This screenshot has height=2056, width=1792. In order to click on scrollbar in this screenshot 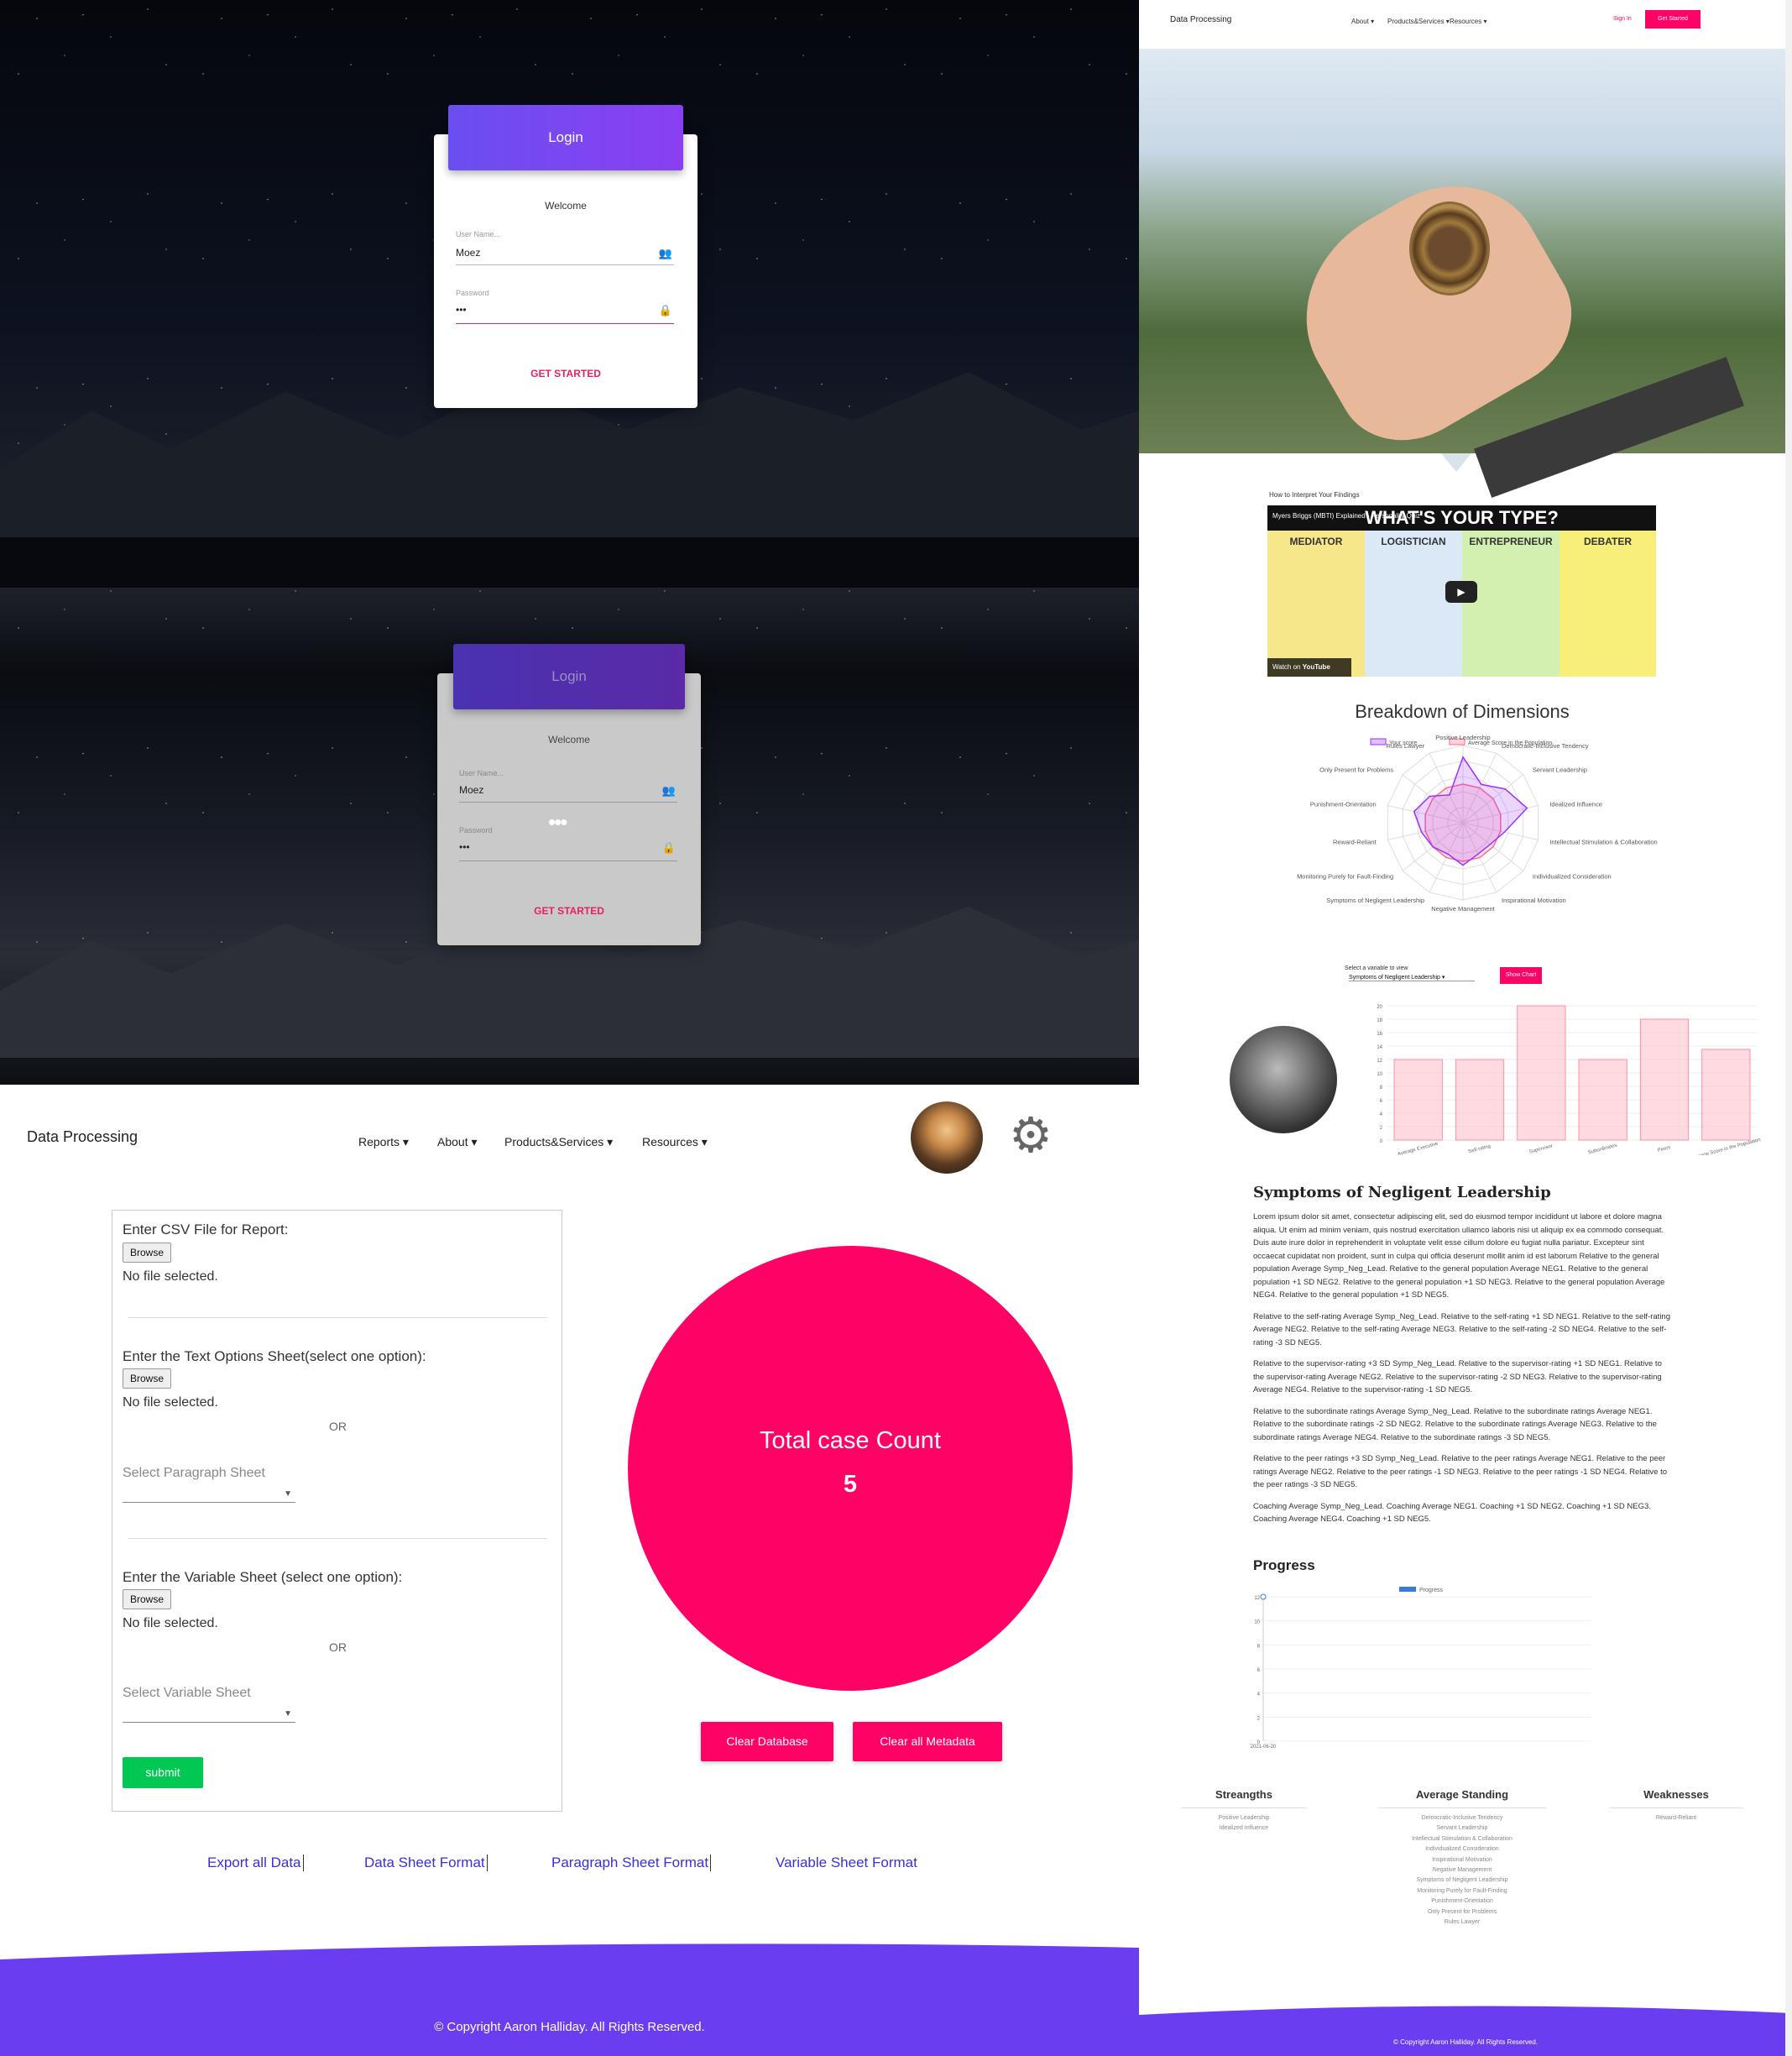, I will do `click(1788, 1028)`.